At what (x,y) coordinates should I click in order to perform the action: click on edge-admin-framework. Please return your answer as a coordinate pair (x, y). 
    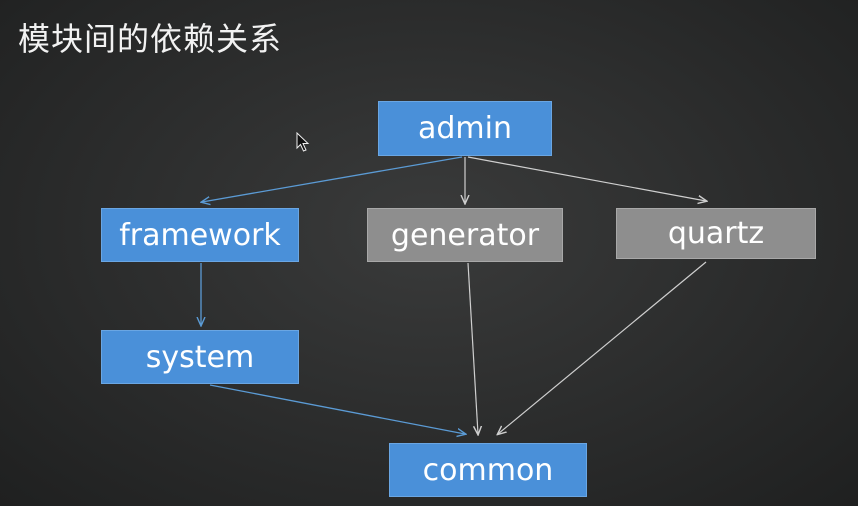
    Looking at the image, I should click on (332, 179).